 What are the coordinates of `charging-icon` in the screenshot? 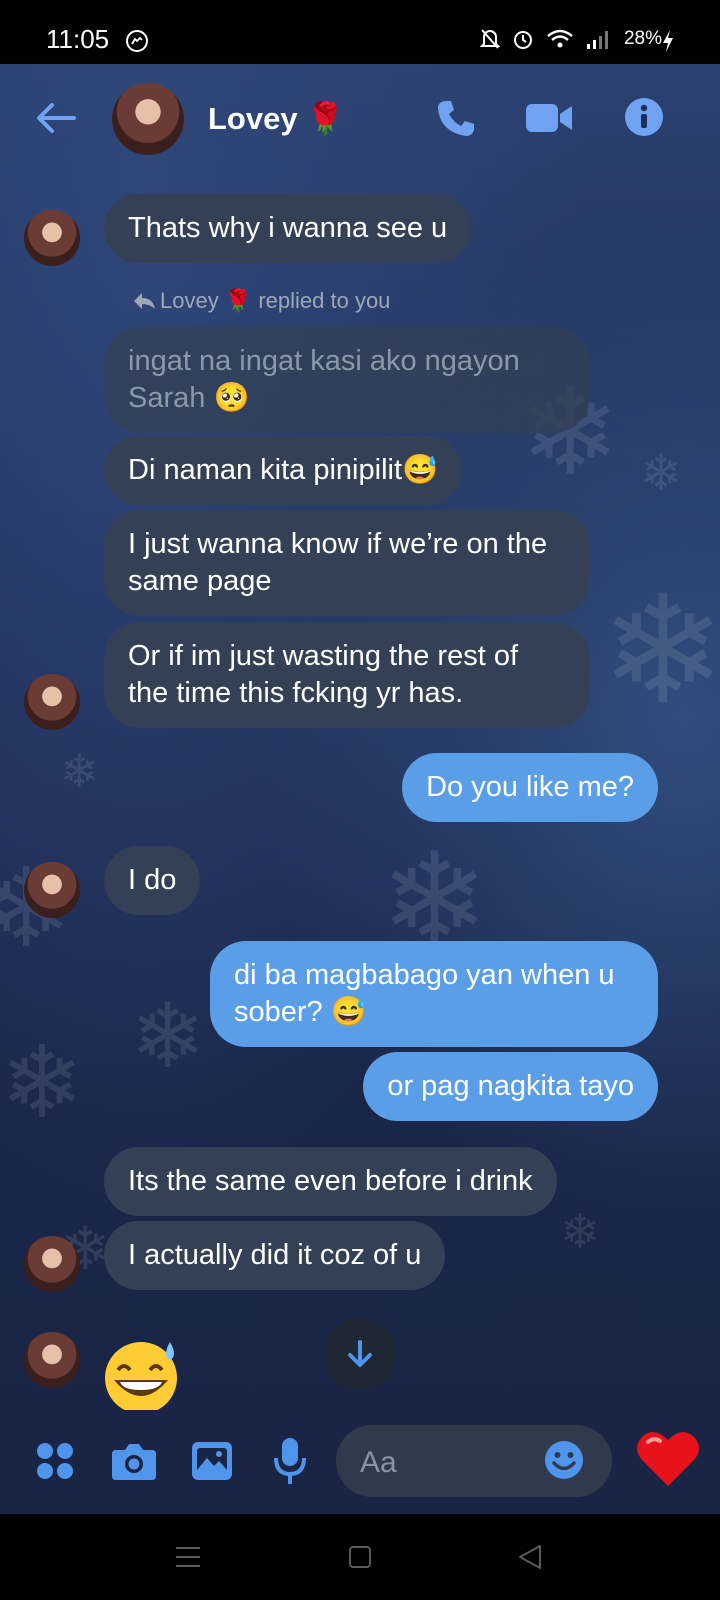 It's located at (668, 41).